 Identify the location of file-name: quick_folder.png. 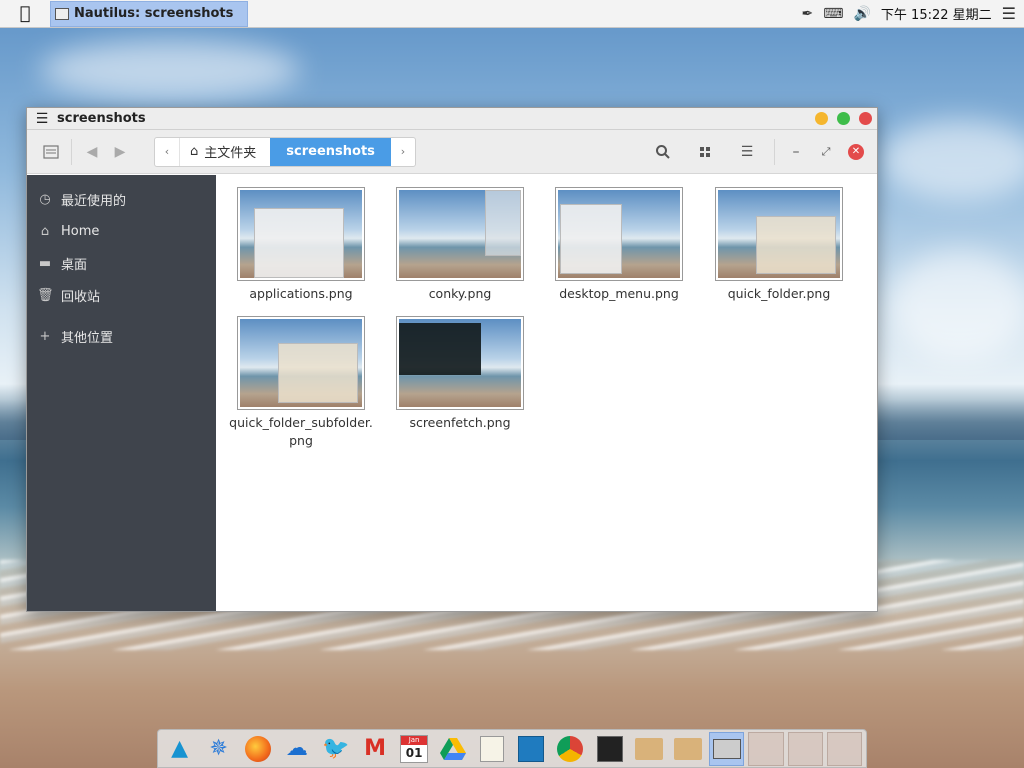
(779, 293).